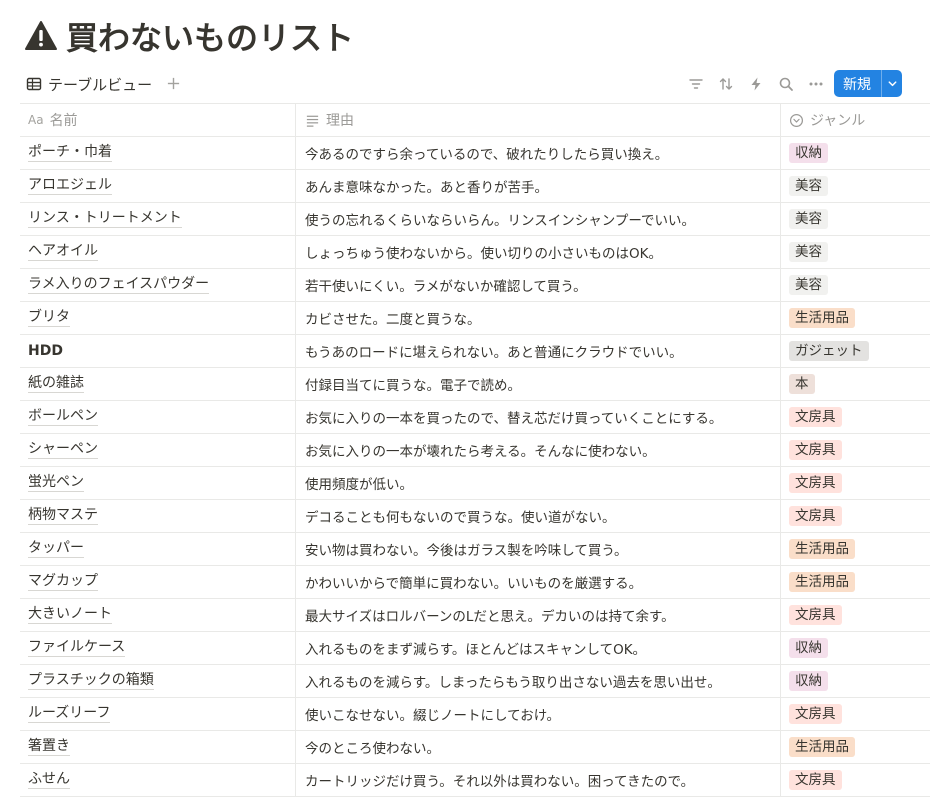 This screenshot has width=930, height=797. I want to click on table-row: ブリタ カビさせた。二度と買うな。 生活用品, so click(475, 318).